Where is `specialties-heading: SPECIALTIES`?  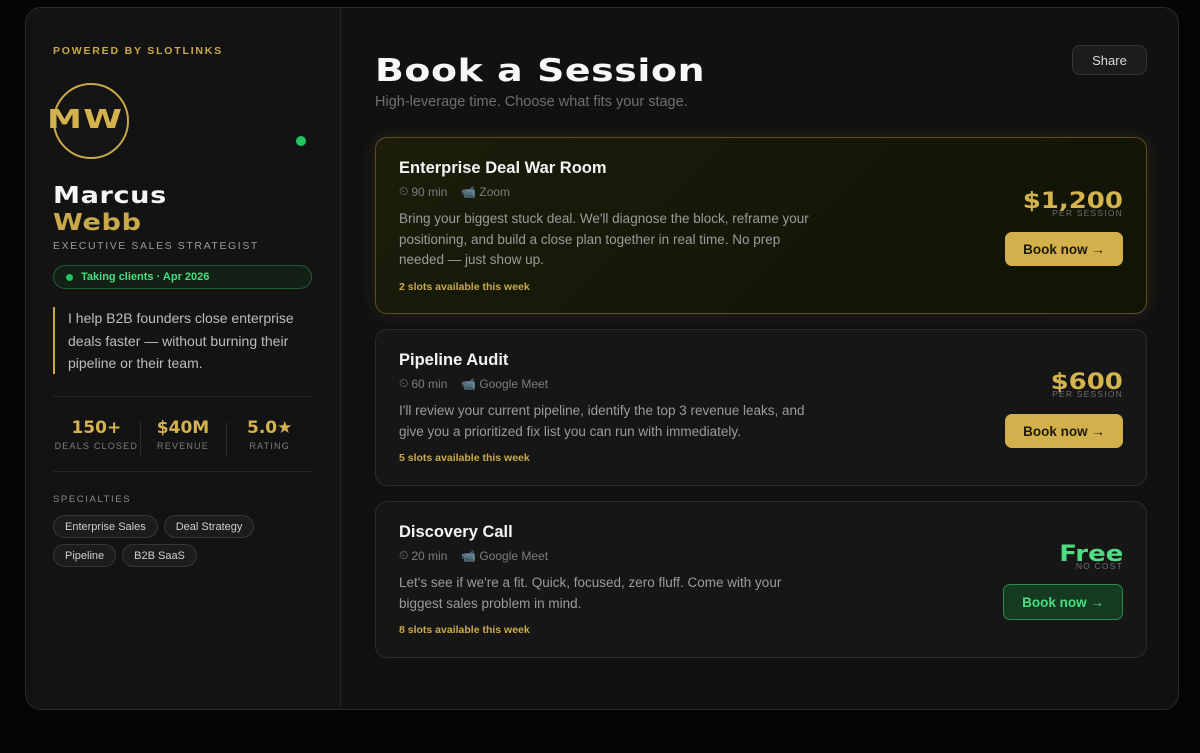
specialties-heading: SPECIALTIES is located at coordinates (92, 499).